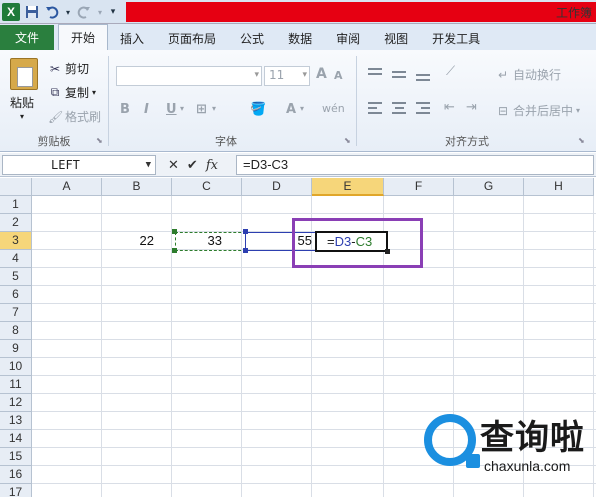  Describe the element at coordinates (538, 110) in the screenshot. I see `merge-center-button: ⊟ 合并后居中 ▾` at that location.